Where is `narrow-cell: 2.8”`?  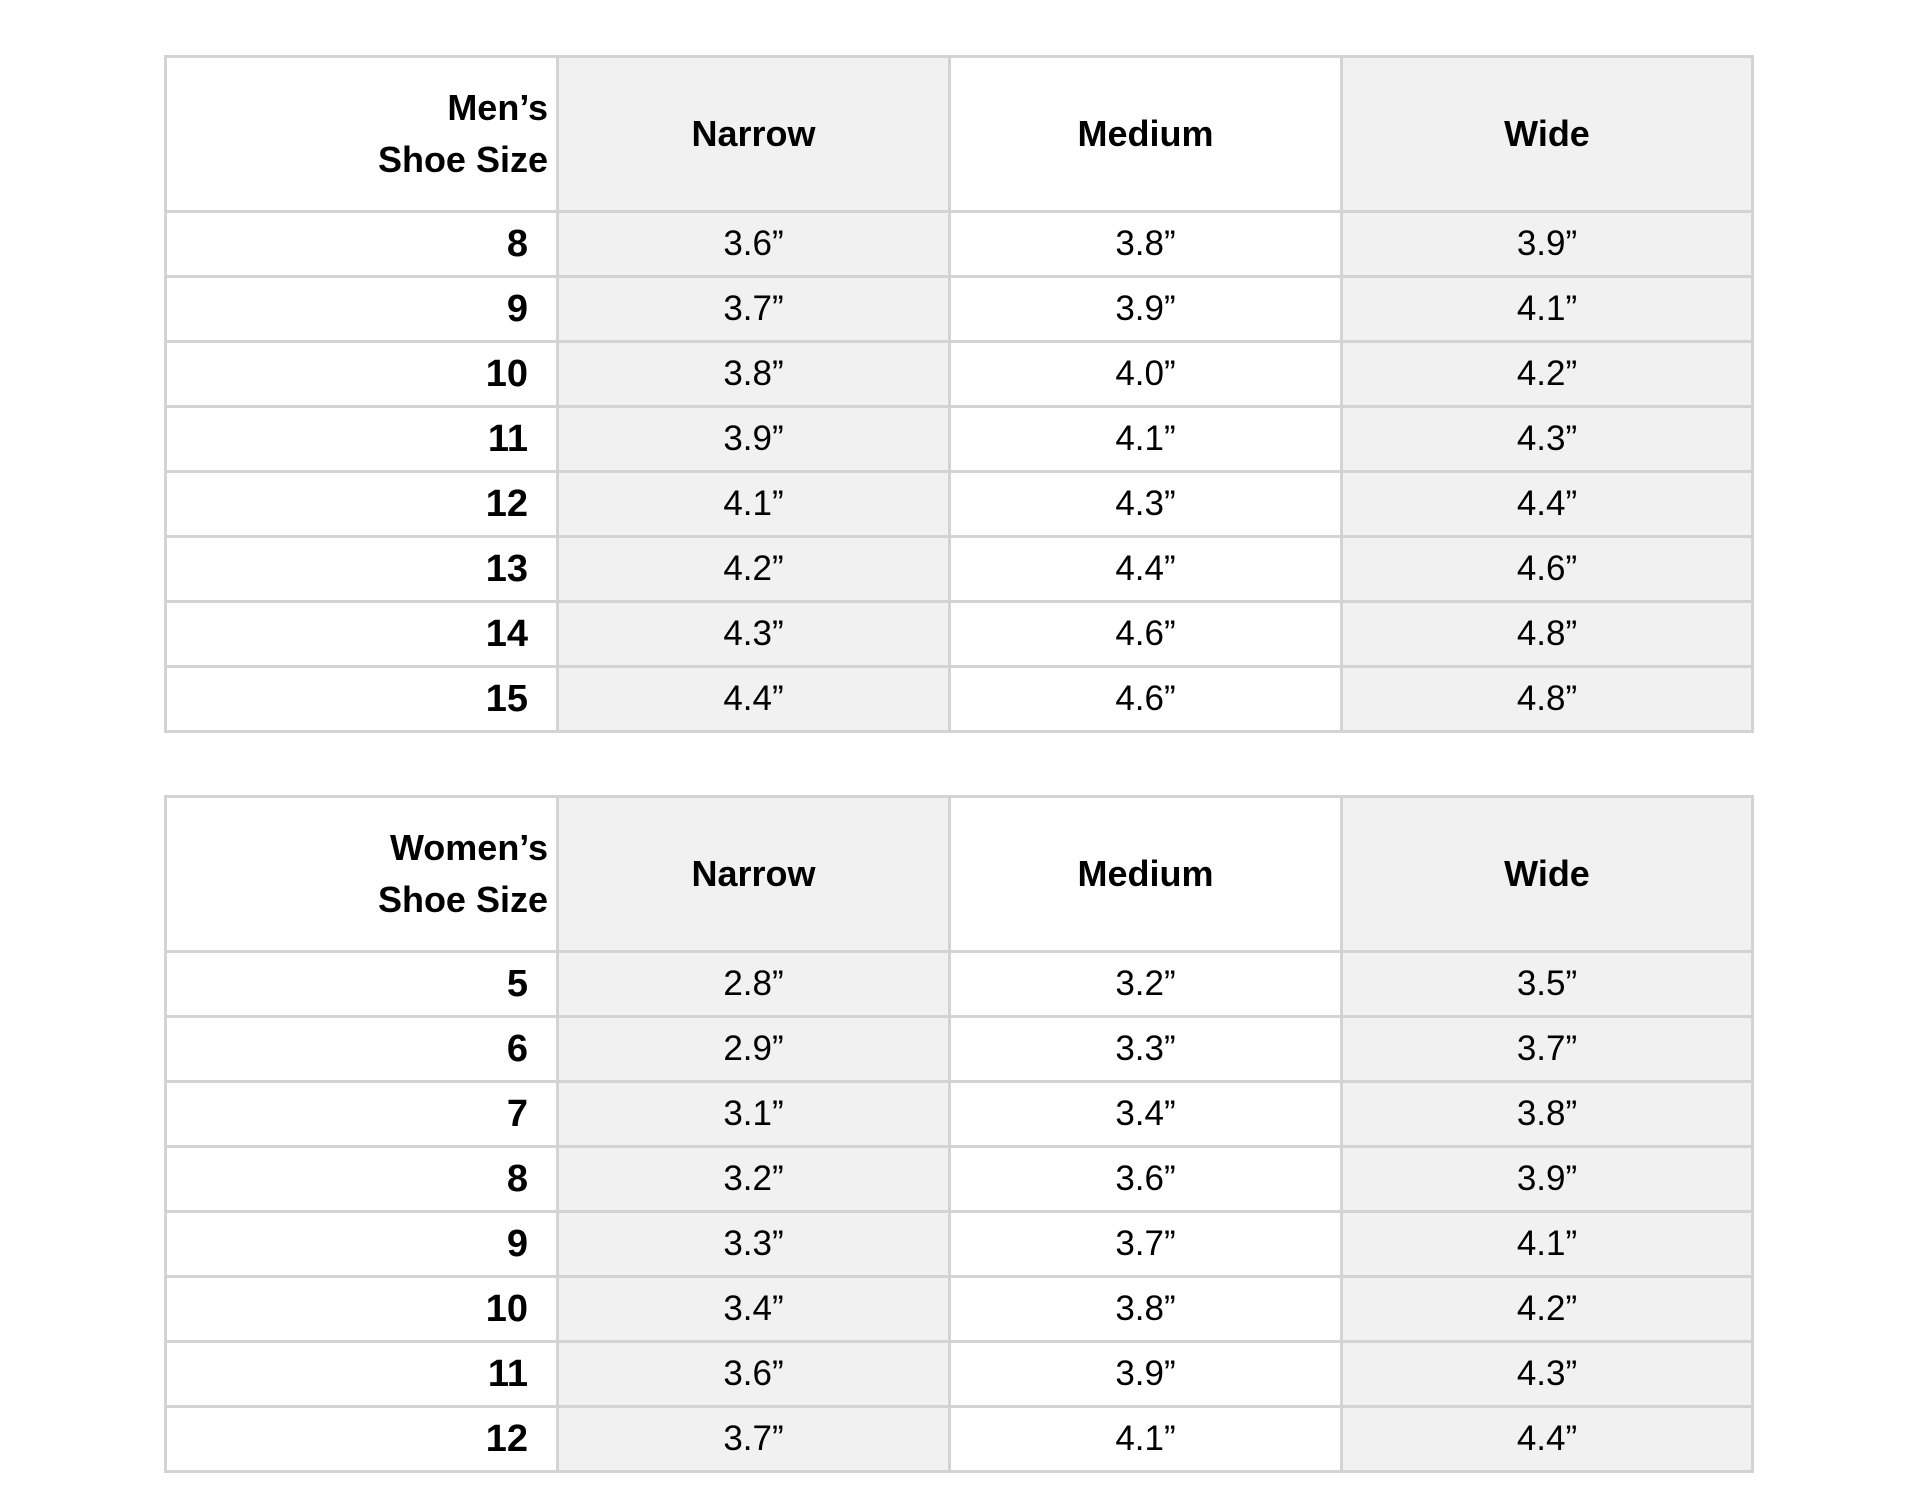 narrow-cell: 2.8” is located at coordinates (753, 984).